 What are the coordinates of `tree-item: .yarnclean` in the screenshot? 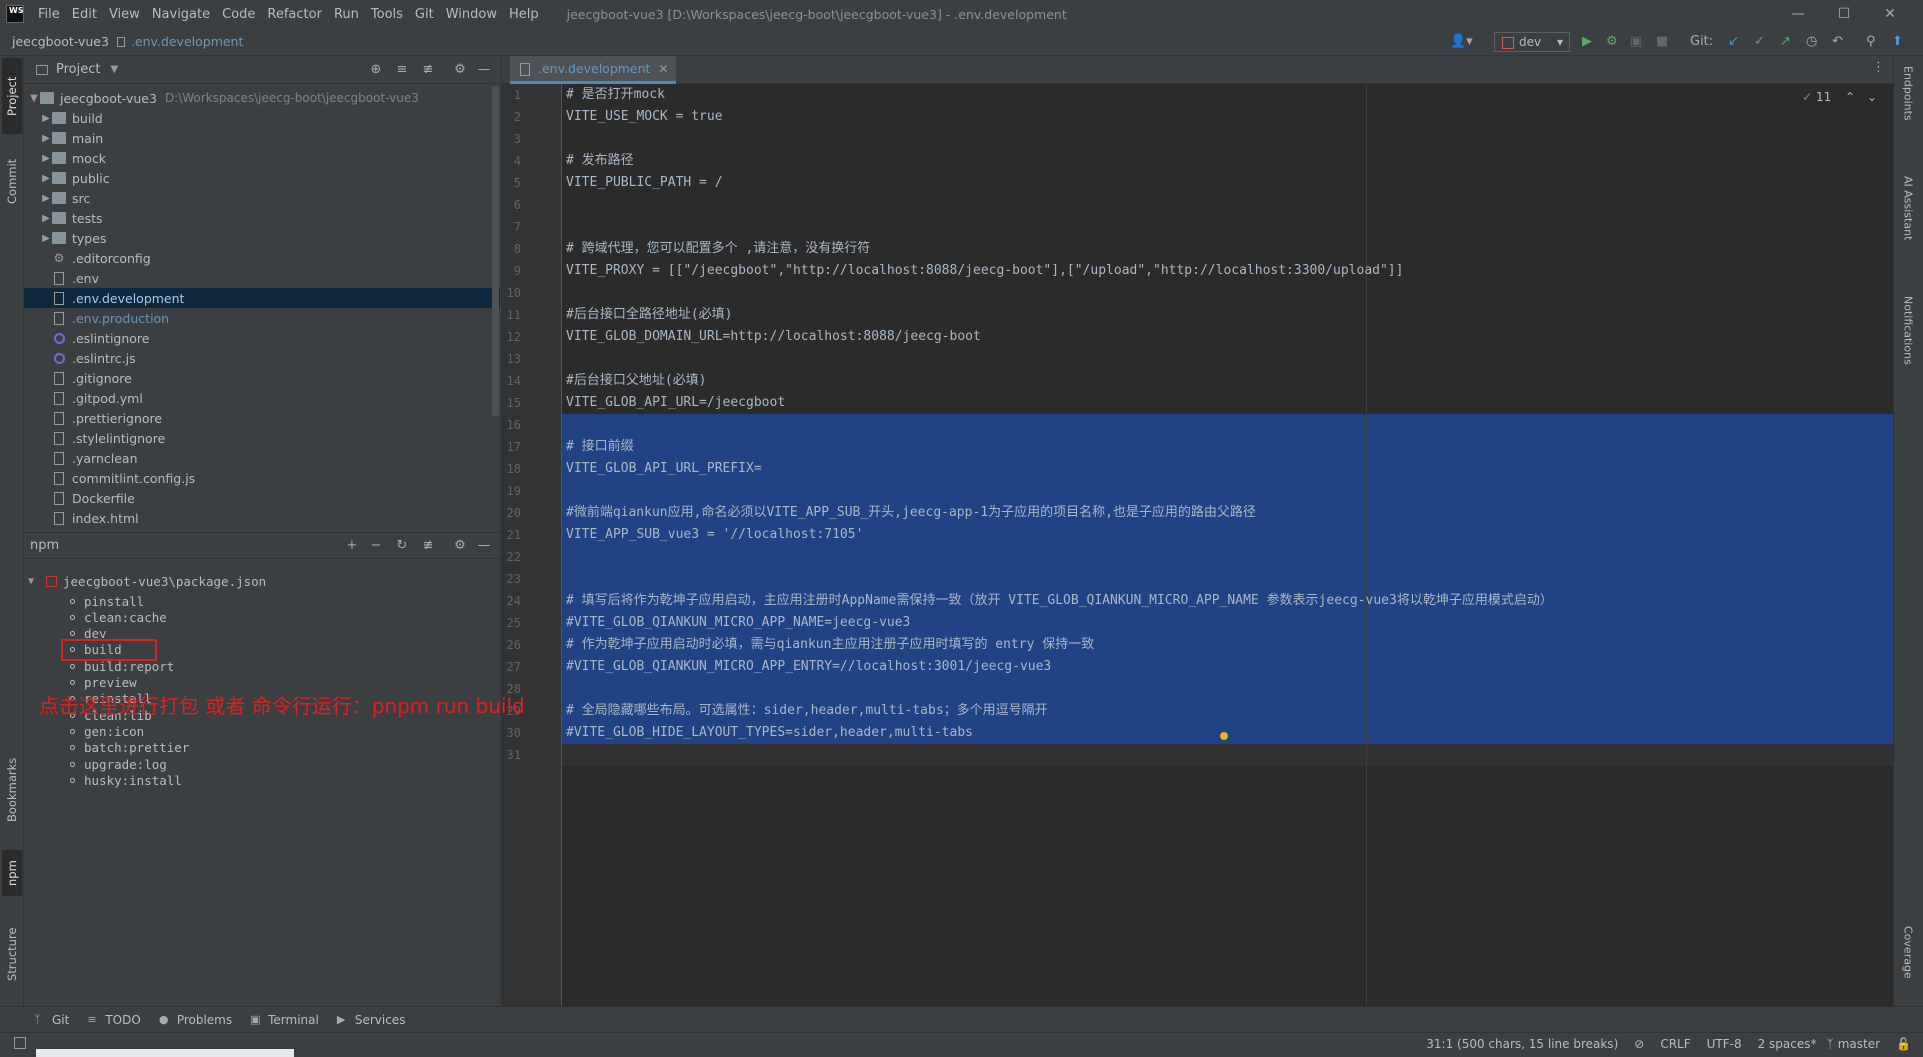 It's located at (262, 458).